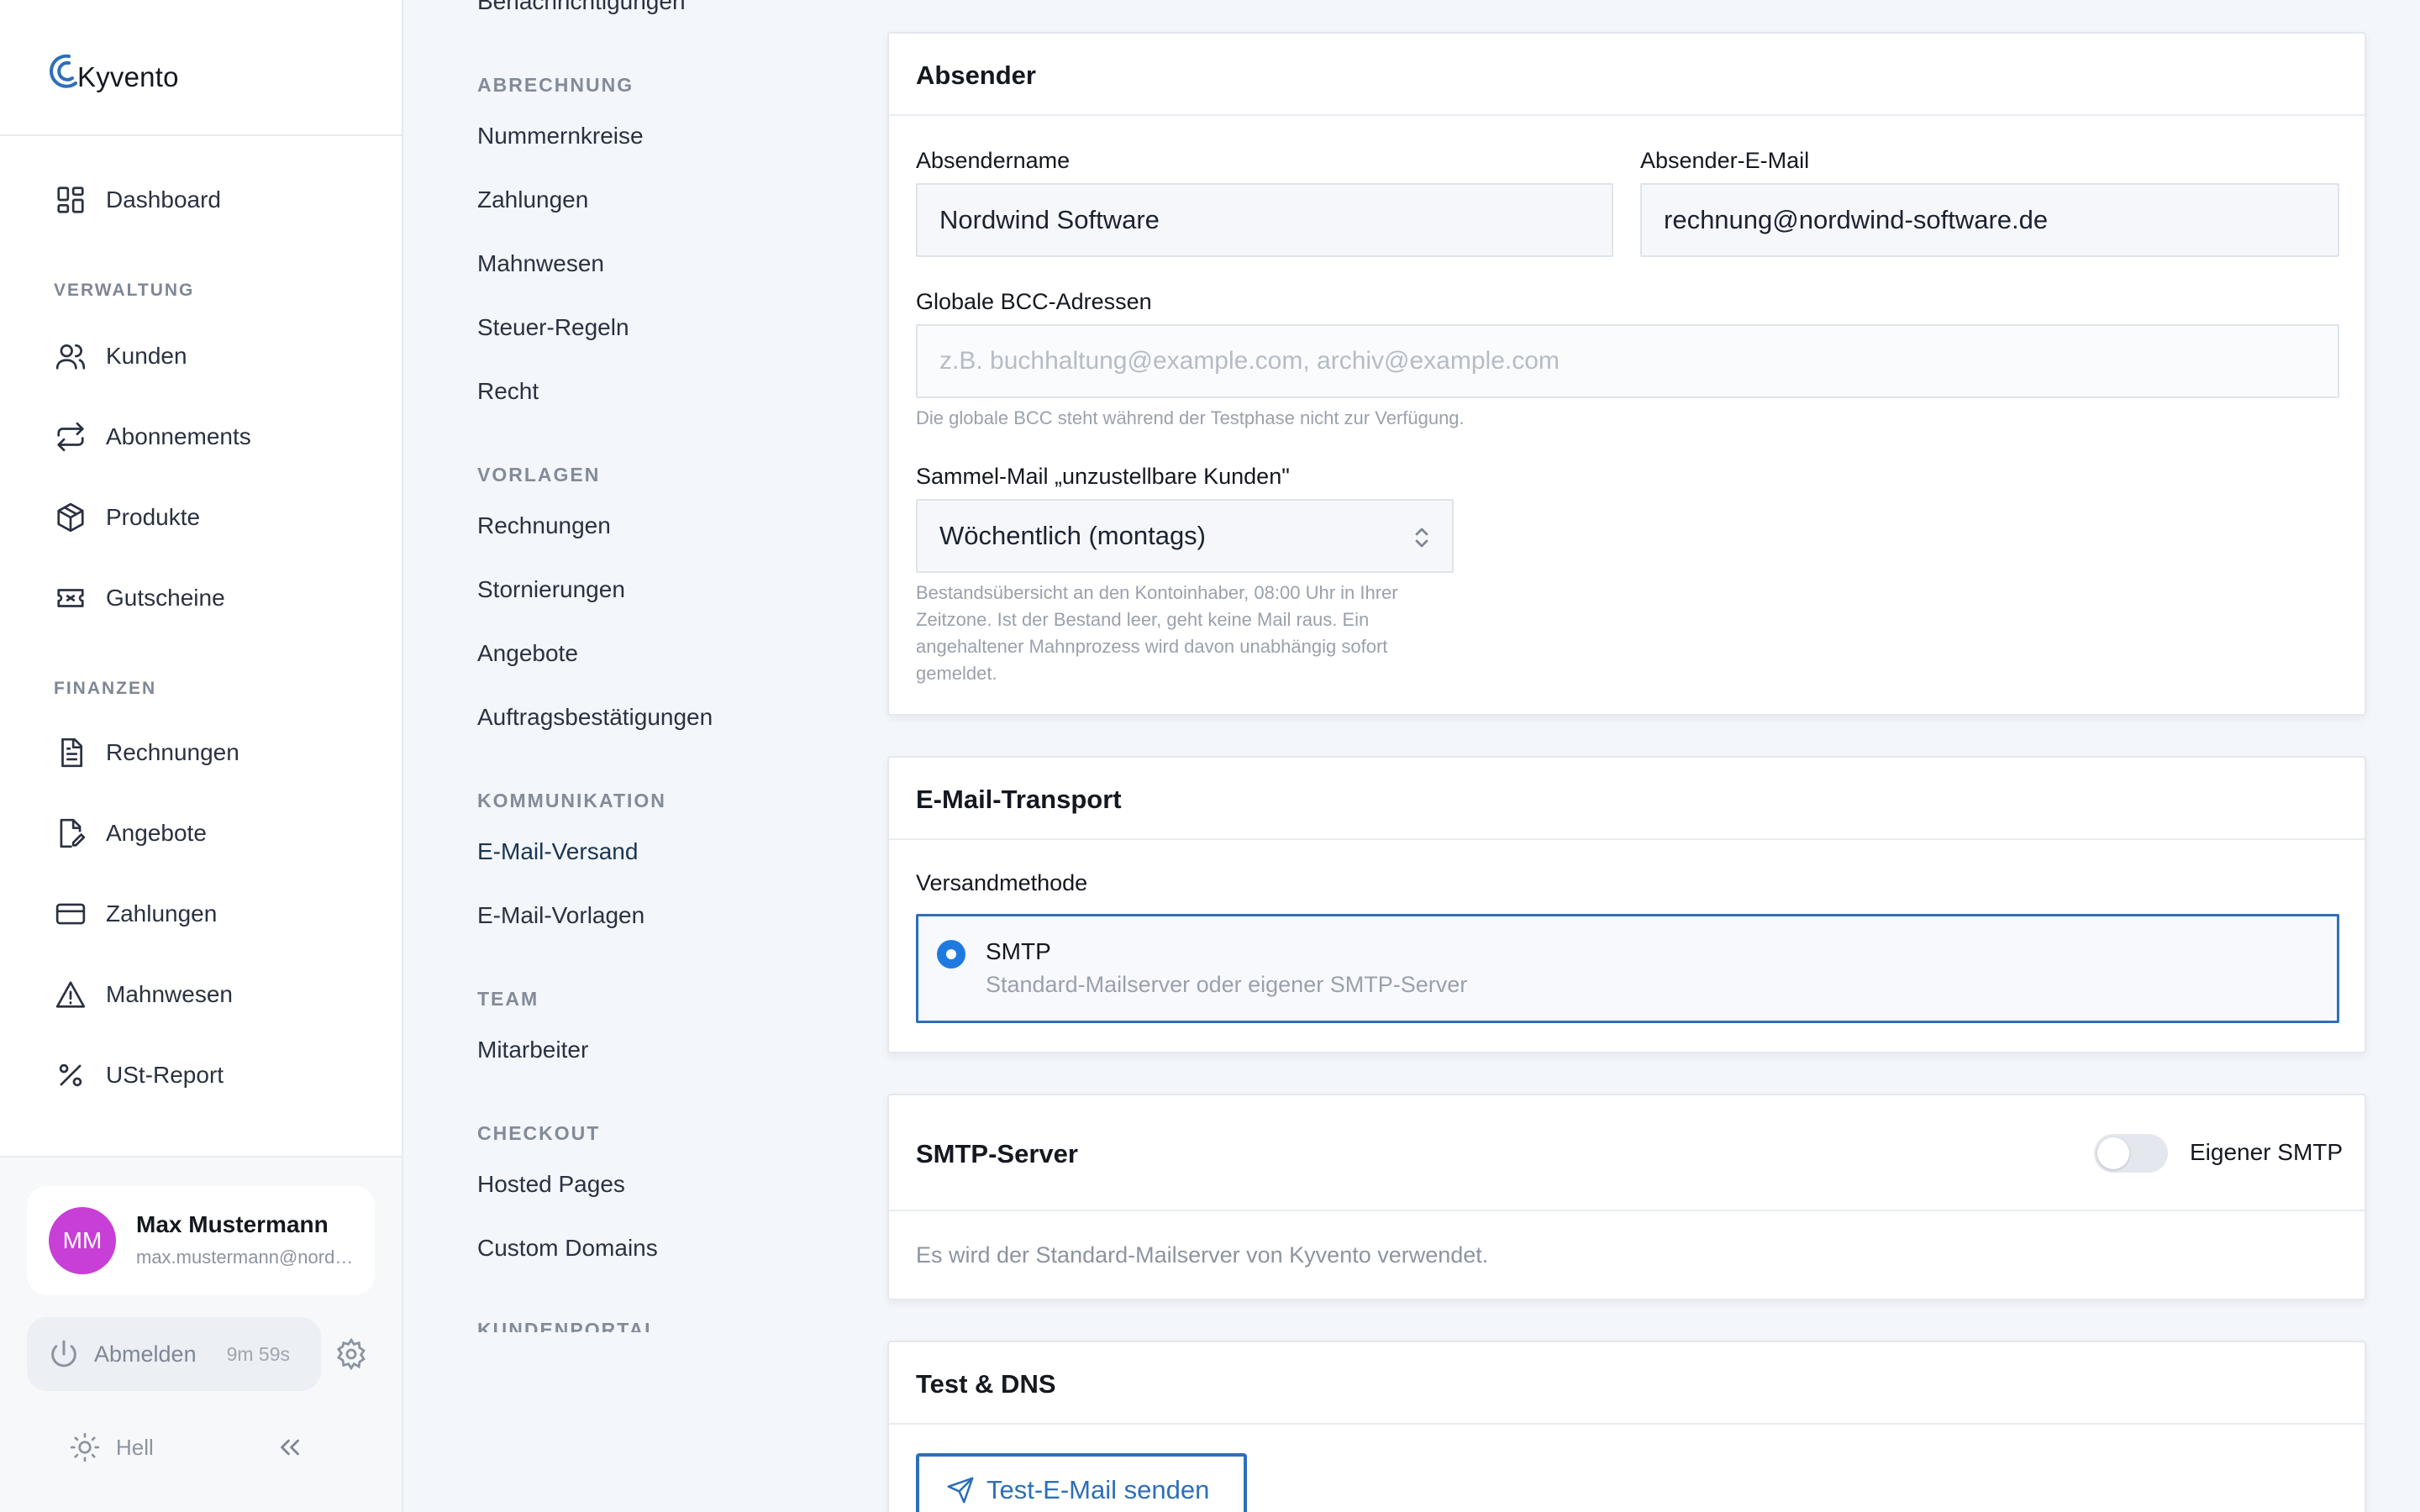 Image resolution: width=2420 pixels, height=1512 pixels. What do you see at coordinates (233, 1224) in the screenshot?
I see `user-name: Max Mustermann` at bounding box center [233, 1224].